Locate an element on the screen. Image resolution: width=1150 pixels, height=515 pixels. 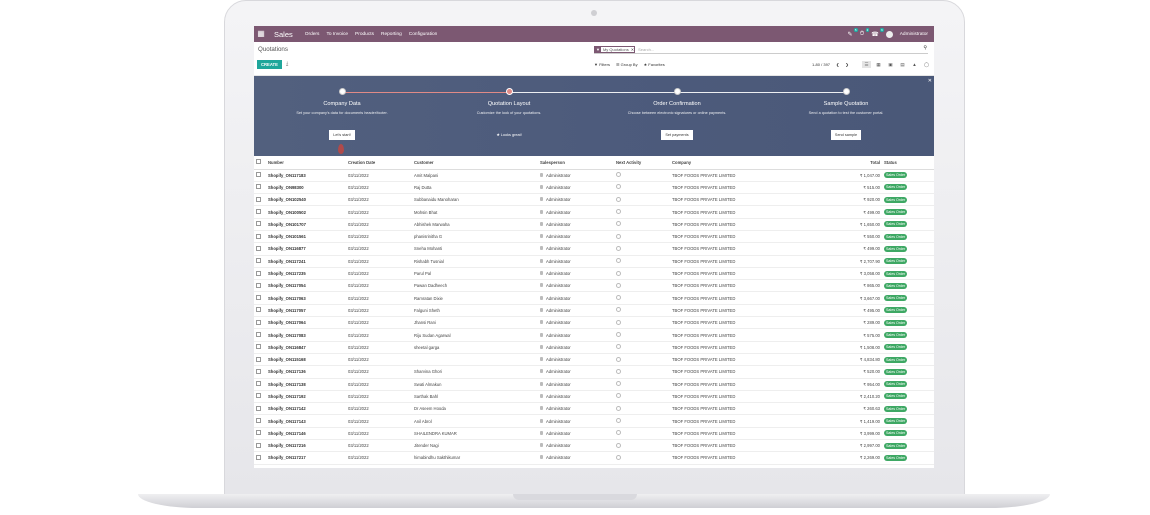
select-all-checkbox is located at coordinates (260, 163).